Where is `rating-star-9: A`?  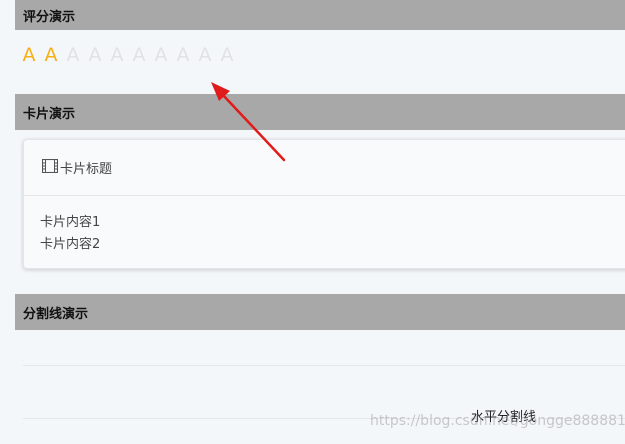 rating-star-9: A is located at coordinates (205, 55).